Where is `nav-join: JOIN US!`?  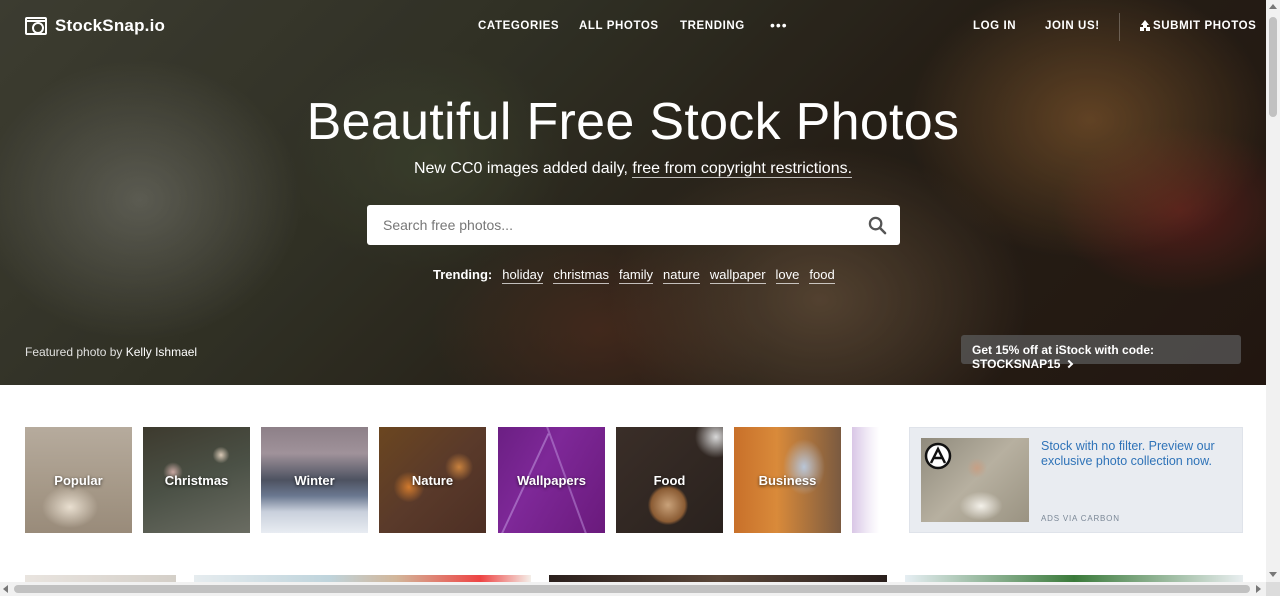 nav-join: JOIN US! is located at coordinates (1072, 26).